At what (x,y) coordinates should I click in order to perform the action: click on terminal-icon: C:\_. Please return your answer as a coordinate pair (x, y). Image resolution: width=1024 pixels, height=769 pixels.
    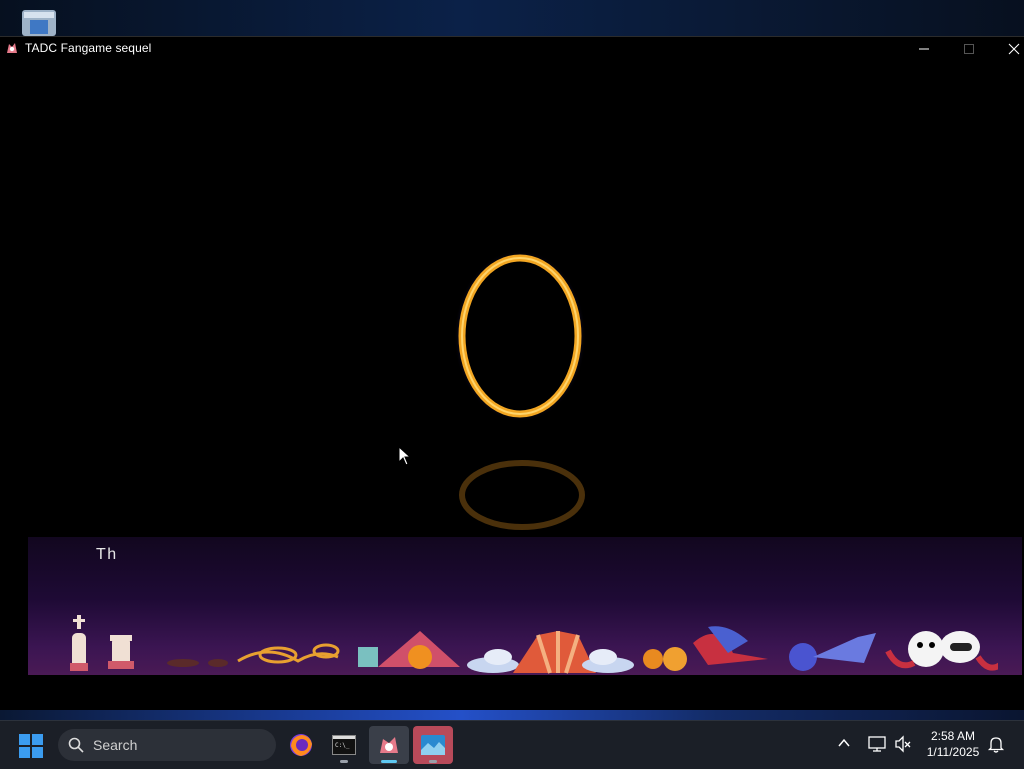
    Looking at the image, I should click on (344, 745).